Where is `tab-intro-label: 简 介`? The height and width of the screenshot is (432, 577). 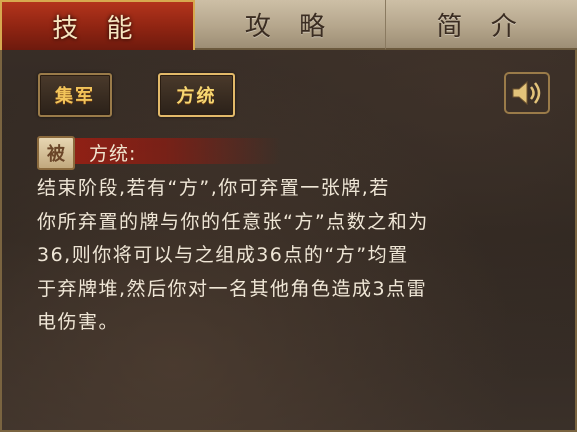
tab-intro-label: 简 介 is located at coordinates (481, 26).